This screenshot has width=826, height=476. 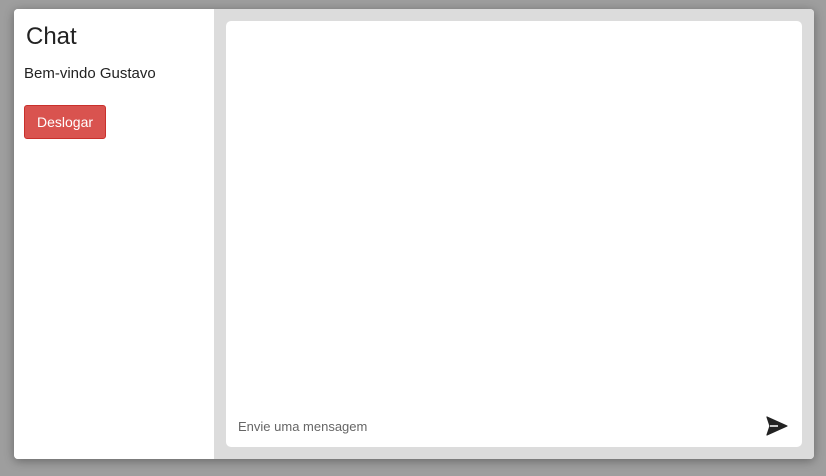 What do you see at coordinates (501, 426) in the screenshot?
I see `message-input` at bounding box center [501, 426].